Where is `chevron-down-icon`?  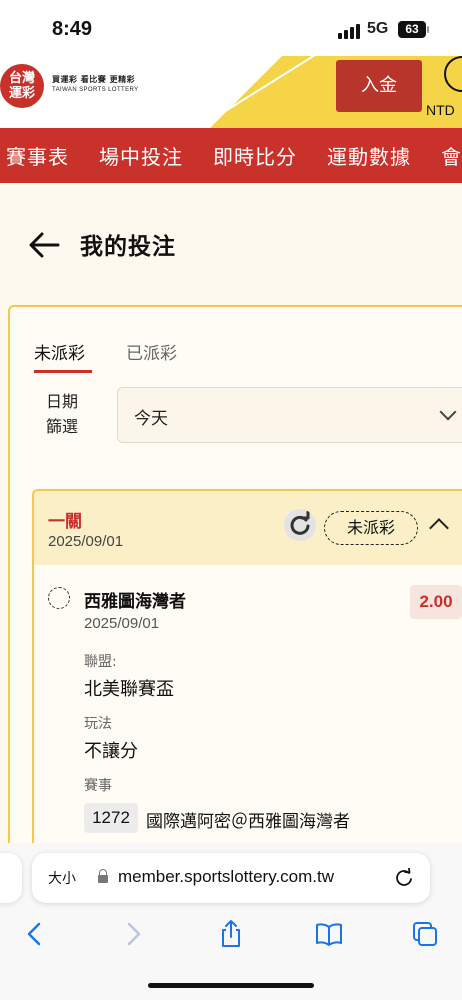 chevron-down-icon is located at coordinates (448, 412).